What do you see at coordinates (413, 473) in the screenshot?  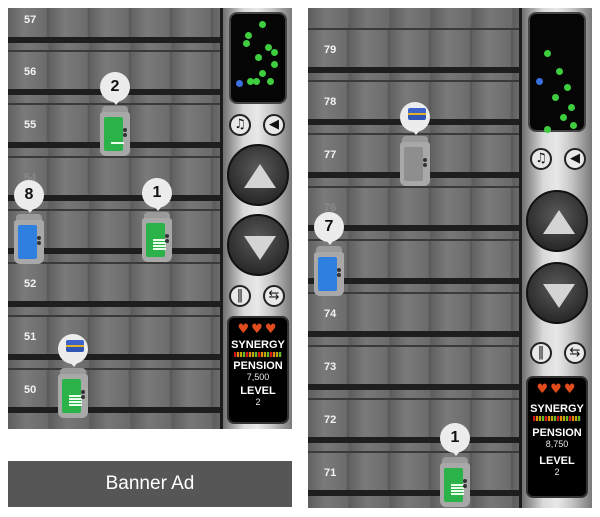 I see `floor: 71` at bounding box center [413, 473].